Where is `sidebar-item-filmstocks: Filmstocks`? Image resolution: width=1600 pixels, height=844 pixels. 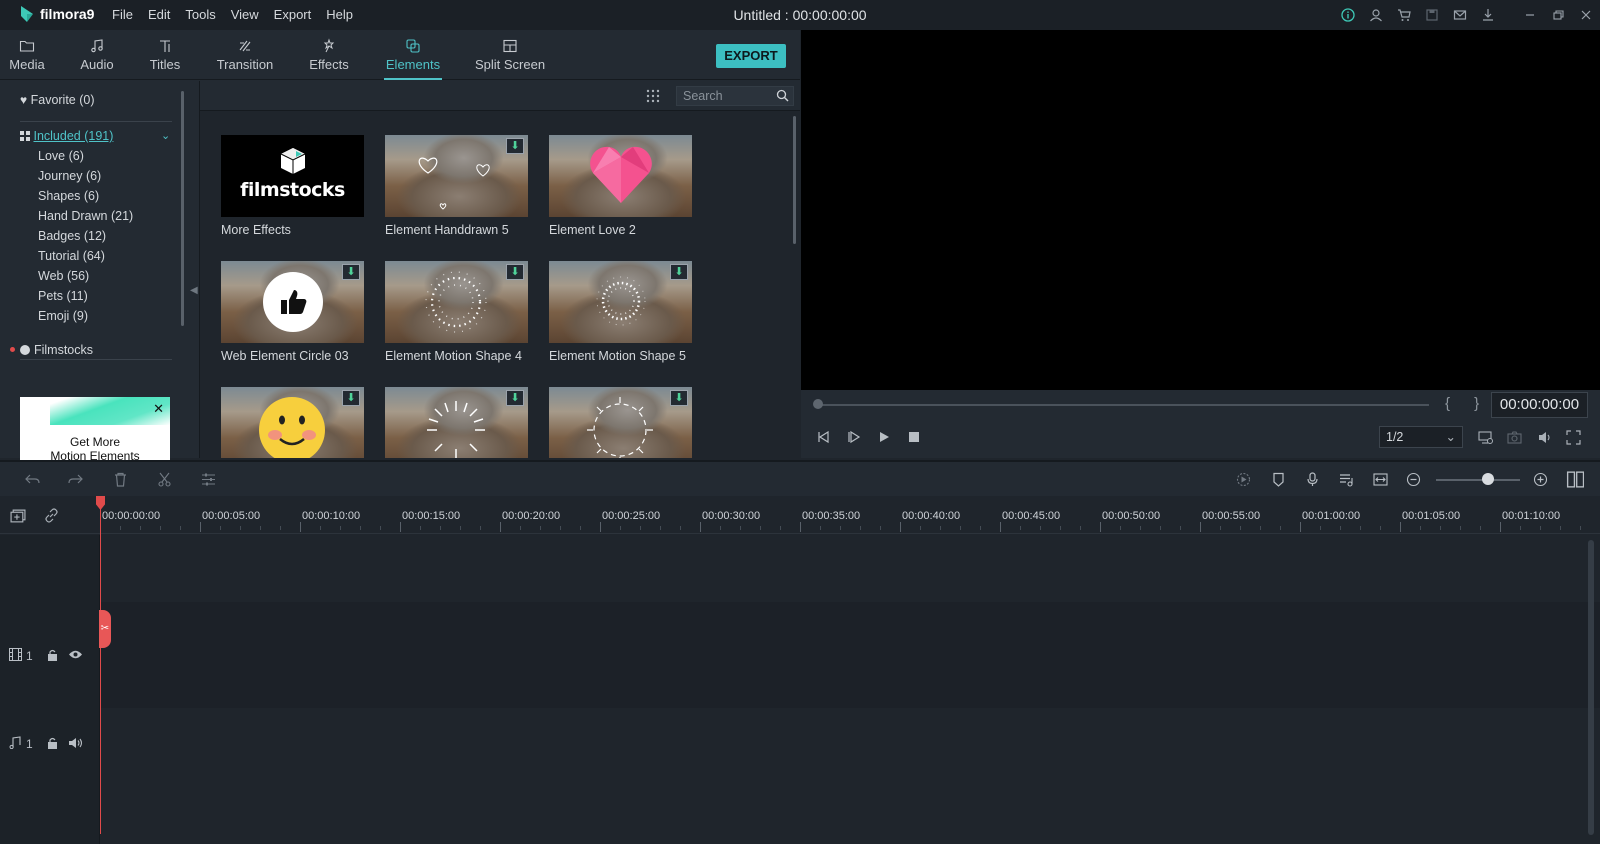 sidebar-item-filmstocks: Filmstocks is located at coordinates (51, 350).